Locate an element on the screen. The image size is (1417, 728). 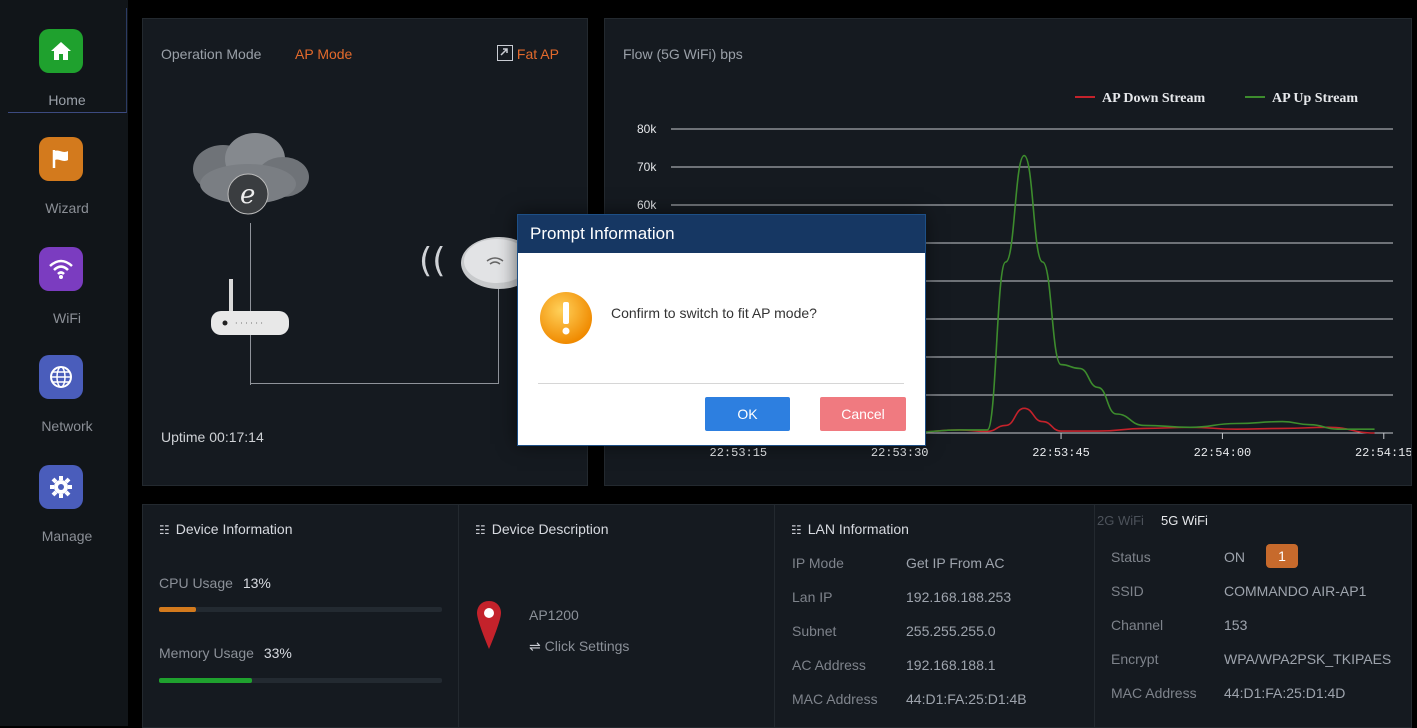
uptime: Uptime 00:17:14 is located at coordinates (212, 437).